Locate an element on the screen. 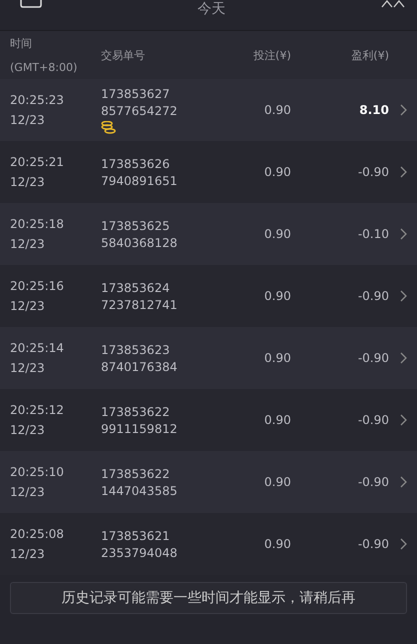 This screenshot has height=644, width=417. profit-amount: -0.10 is located at coordinates (373, 234).